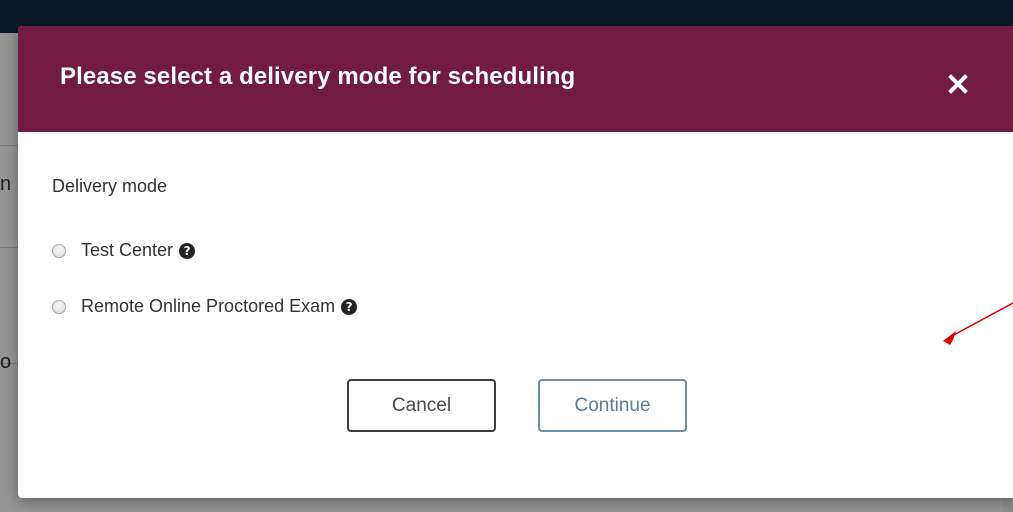 The width and height of the screenshot is (1013, 512). I want to click on radio-option-test-center: Test Center ?, so click(124, 250).